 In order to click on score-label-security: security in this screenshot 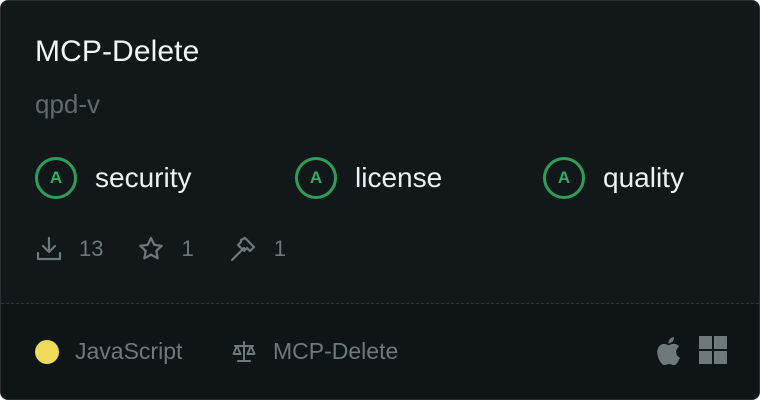, I will do `click(143, 177)`.